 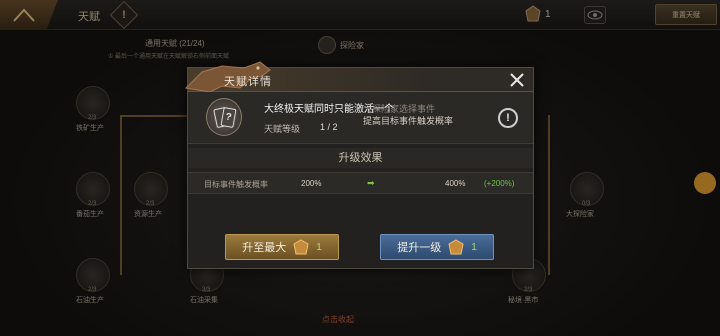 What do you see at coordinates (499, 183) in the screenshot?
I see `effect-delta: (+200%)` at bounding box center [499, 183].